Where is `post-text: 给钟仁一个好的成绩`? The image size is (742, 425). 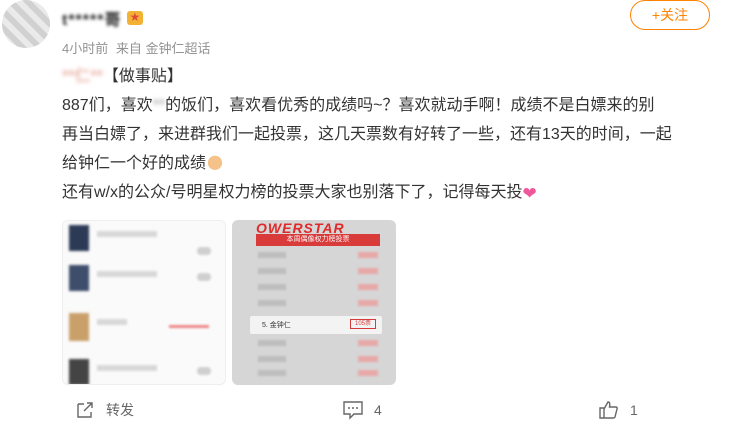 post-text: 给钟仁一个好的成绩 is located at coordinates (134, 163).